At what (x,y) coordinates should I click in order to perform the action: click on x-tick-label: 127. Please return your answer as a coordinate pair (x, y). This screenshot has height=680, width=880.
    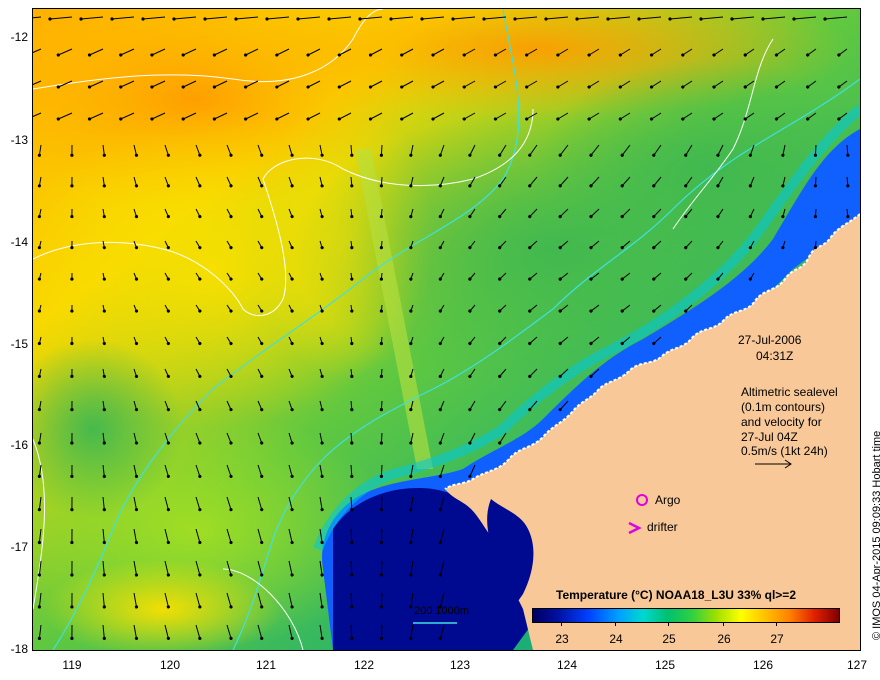
    Looking at the image, I should click on (857, 665).